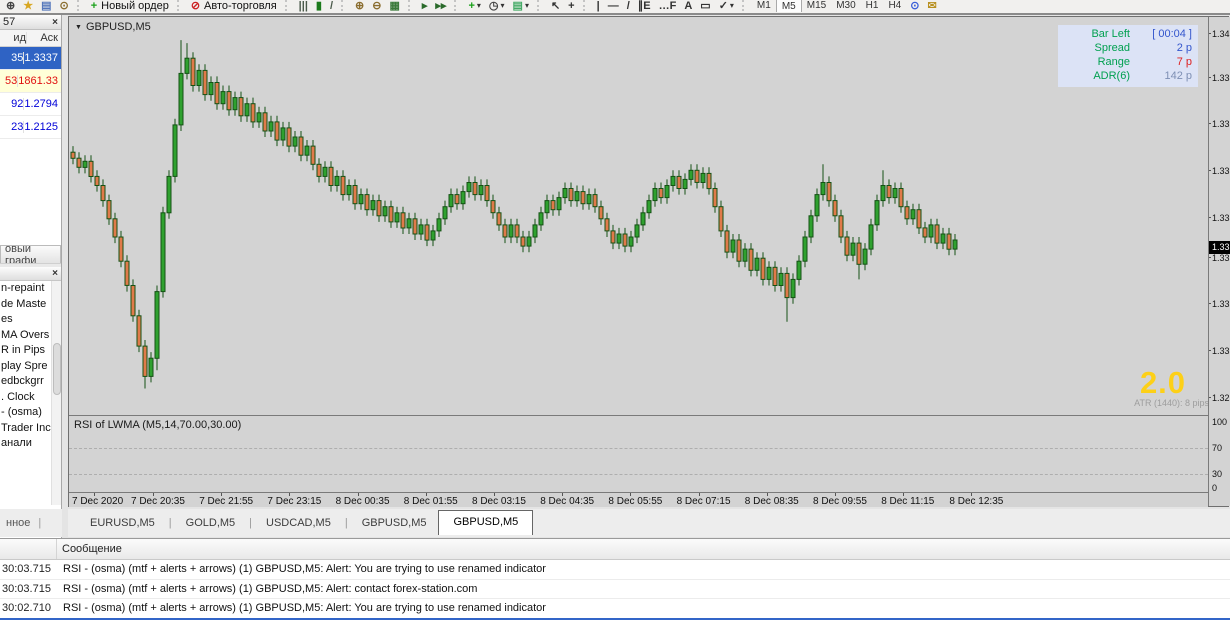 The width and height of the screenshot is (1230, 620). What do you see at coordinates (688, 6) in the screenshot?
I see `text-icon: A` at bounding box center [688, 6].